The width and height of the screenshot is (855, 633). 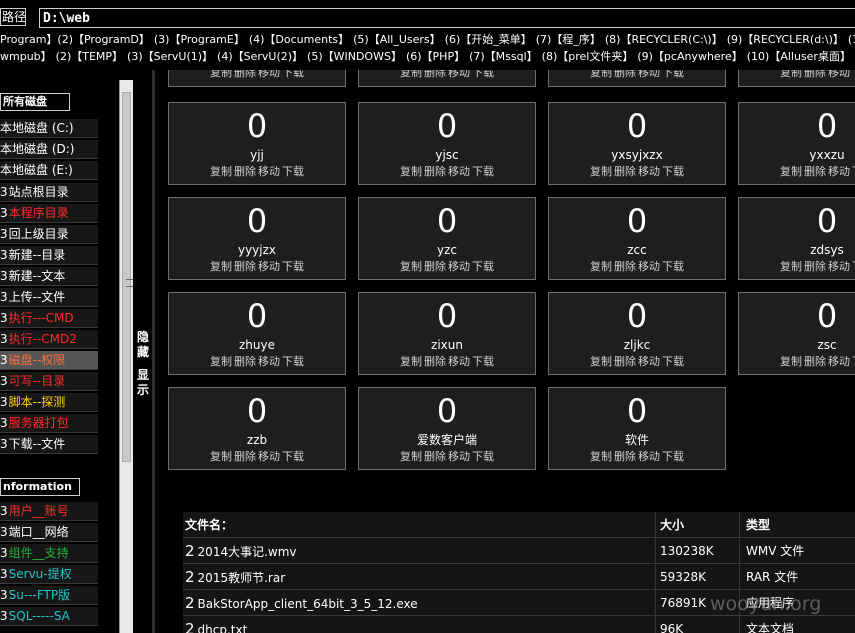 I want to click on folder-name: zixun, so click(x=447, y=345).